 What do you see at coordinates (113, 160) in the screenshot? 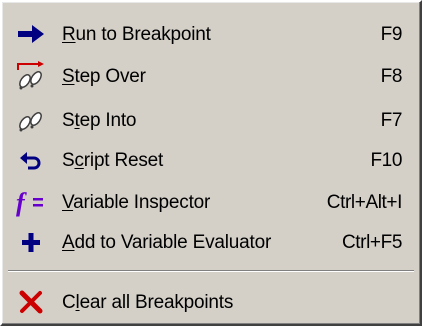
I see `menu-item-label: Script Reset` at bounding box center [113, 160].